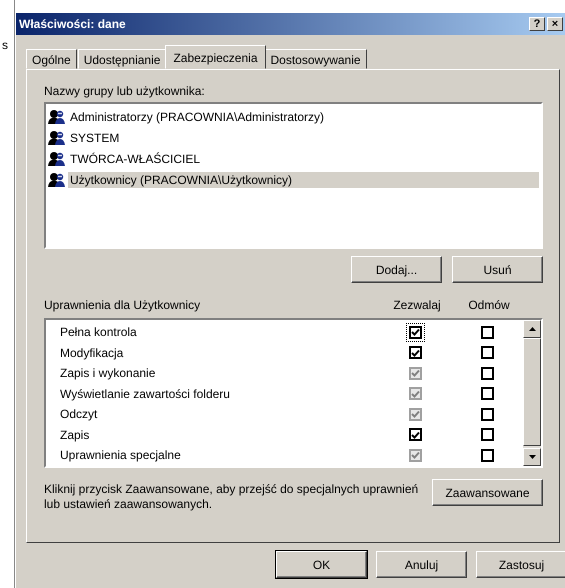 This screenshot has height=588, width=565. I want to click on apply-button: Zastosuj, so click(520, 564).